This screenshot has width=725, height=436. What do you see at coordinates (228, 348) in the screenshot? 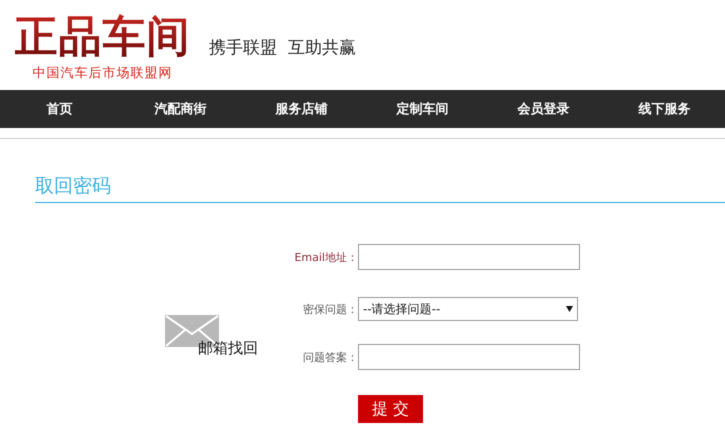
I see `method-label: 邮箱找回` at bounding box center [228, 348].